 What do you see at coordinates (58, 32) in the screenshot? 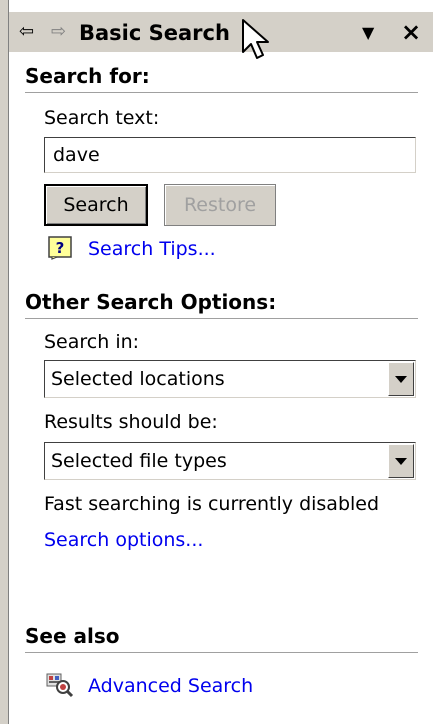
I see `forward-arrow-icon: ⇨` at bounding box center [58, 32].